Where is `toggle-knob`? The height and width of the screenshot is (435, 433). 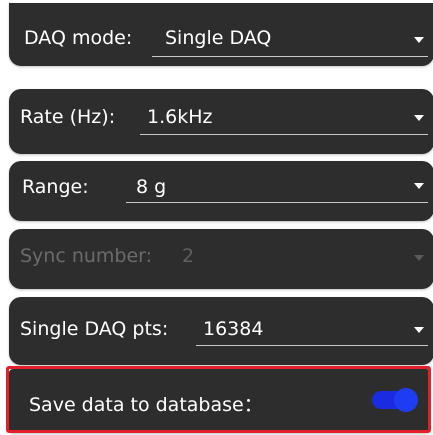
toggle-knob is located at coordinates (406, 400).